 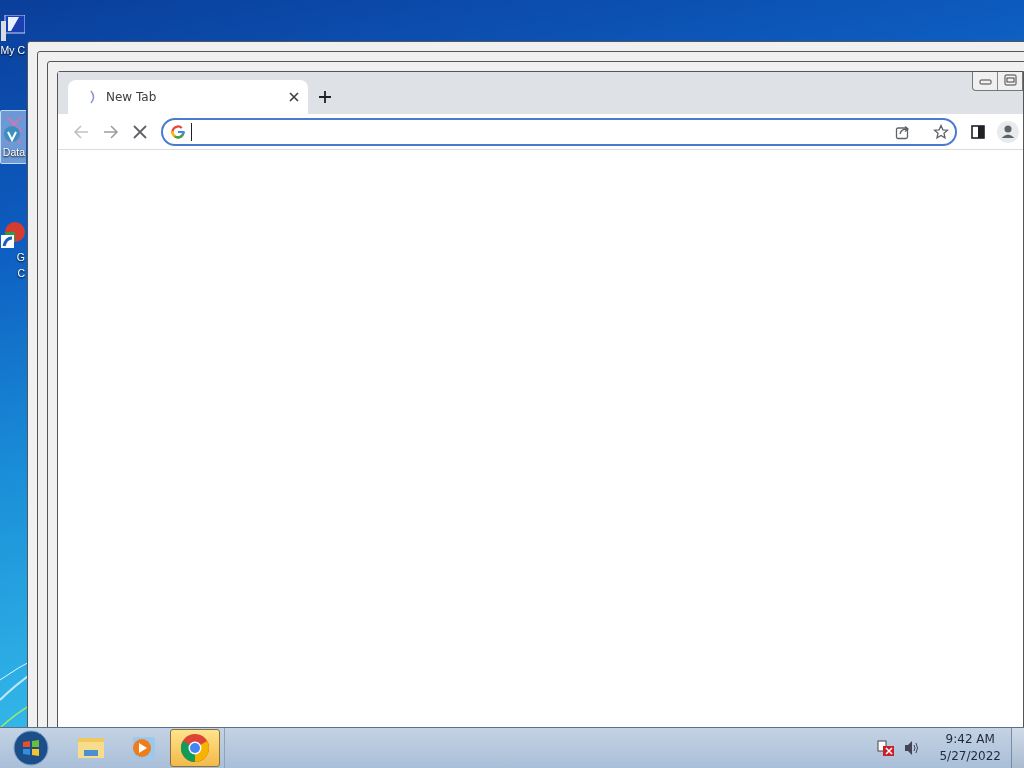 What do you see at coordinates (13, 35) in the screenshot?
I see `desktop-icon: My C` at bounding box center [13, 35].